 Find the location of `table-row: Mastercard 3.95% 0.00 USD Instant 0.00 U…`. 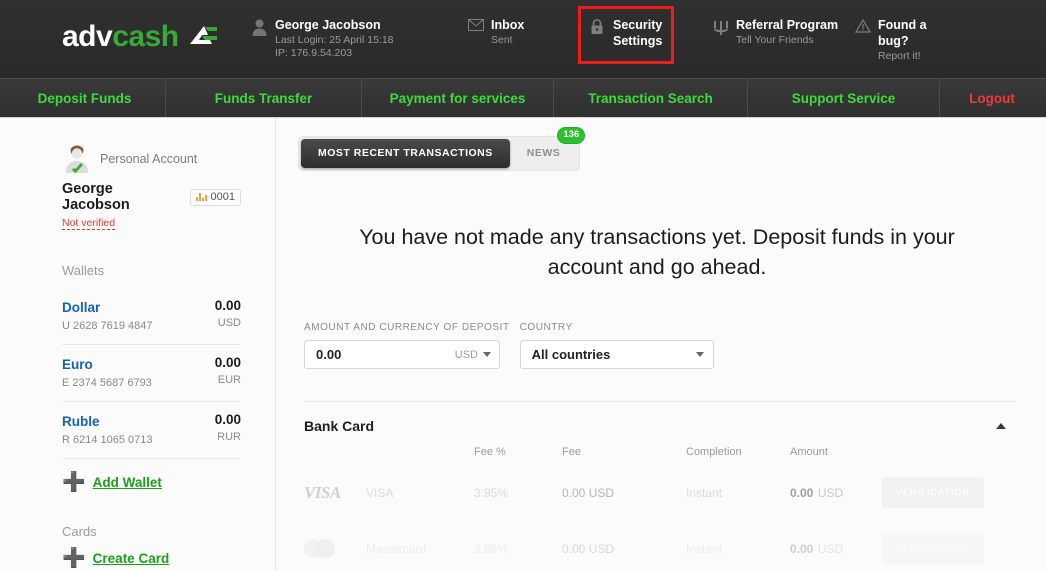

table-row: Mastercard 3.95% 0.00 USD Instant 0.00 U… is located at coordinates (660, 545).